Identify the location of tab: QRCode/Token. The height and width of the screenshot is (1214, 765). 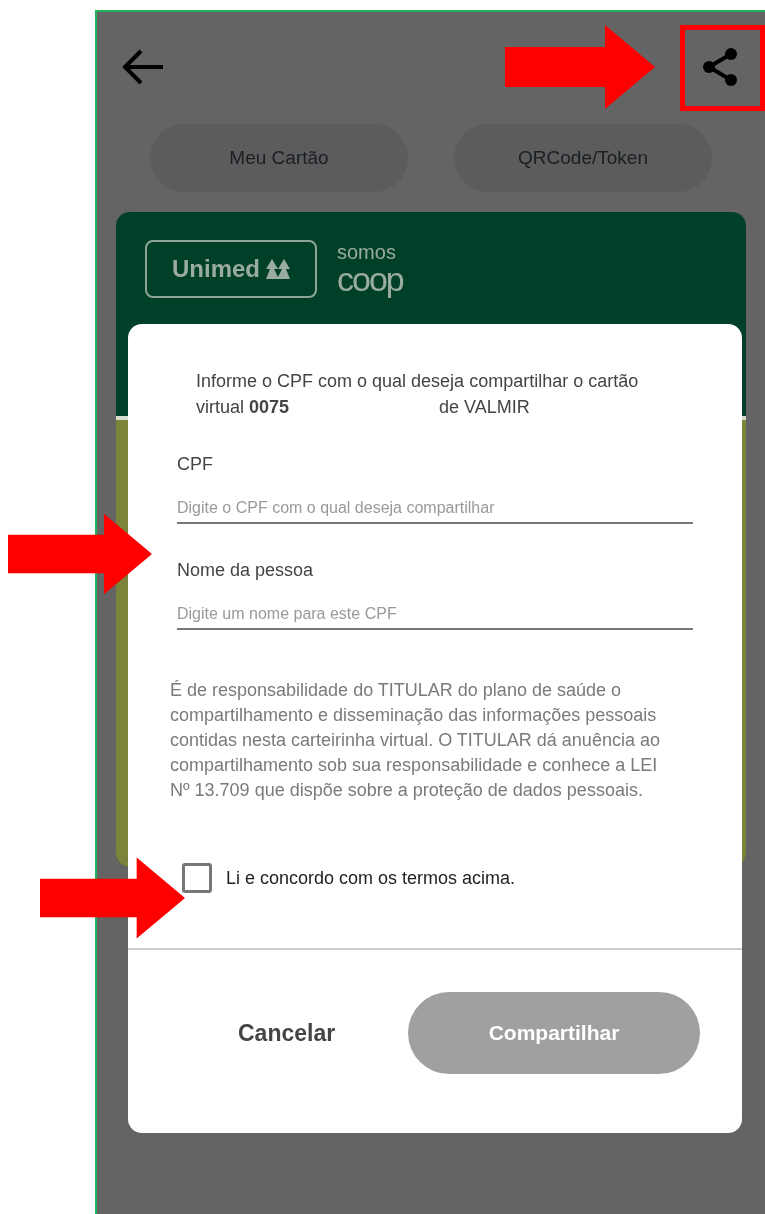
(583, 158).